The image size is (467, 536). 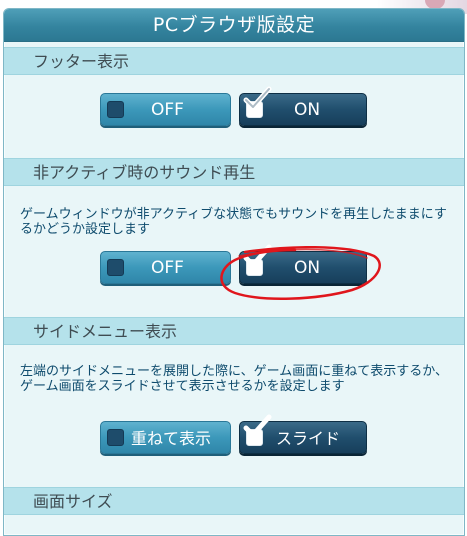 I want to click on side-menu-slide-label: スライド, so click(x=308, y=438).